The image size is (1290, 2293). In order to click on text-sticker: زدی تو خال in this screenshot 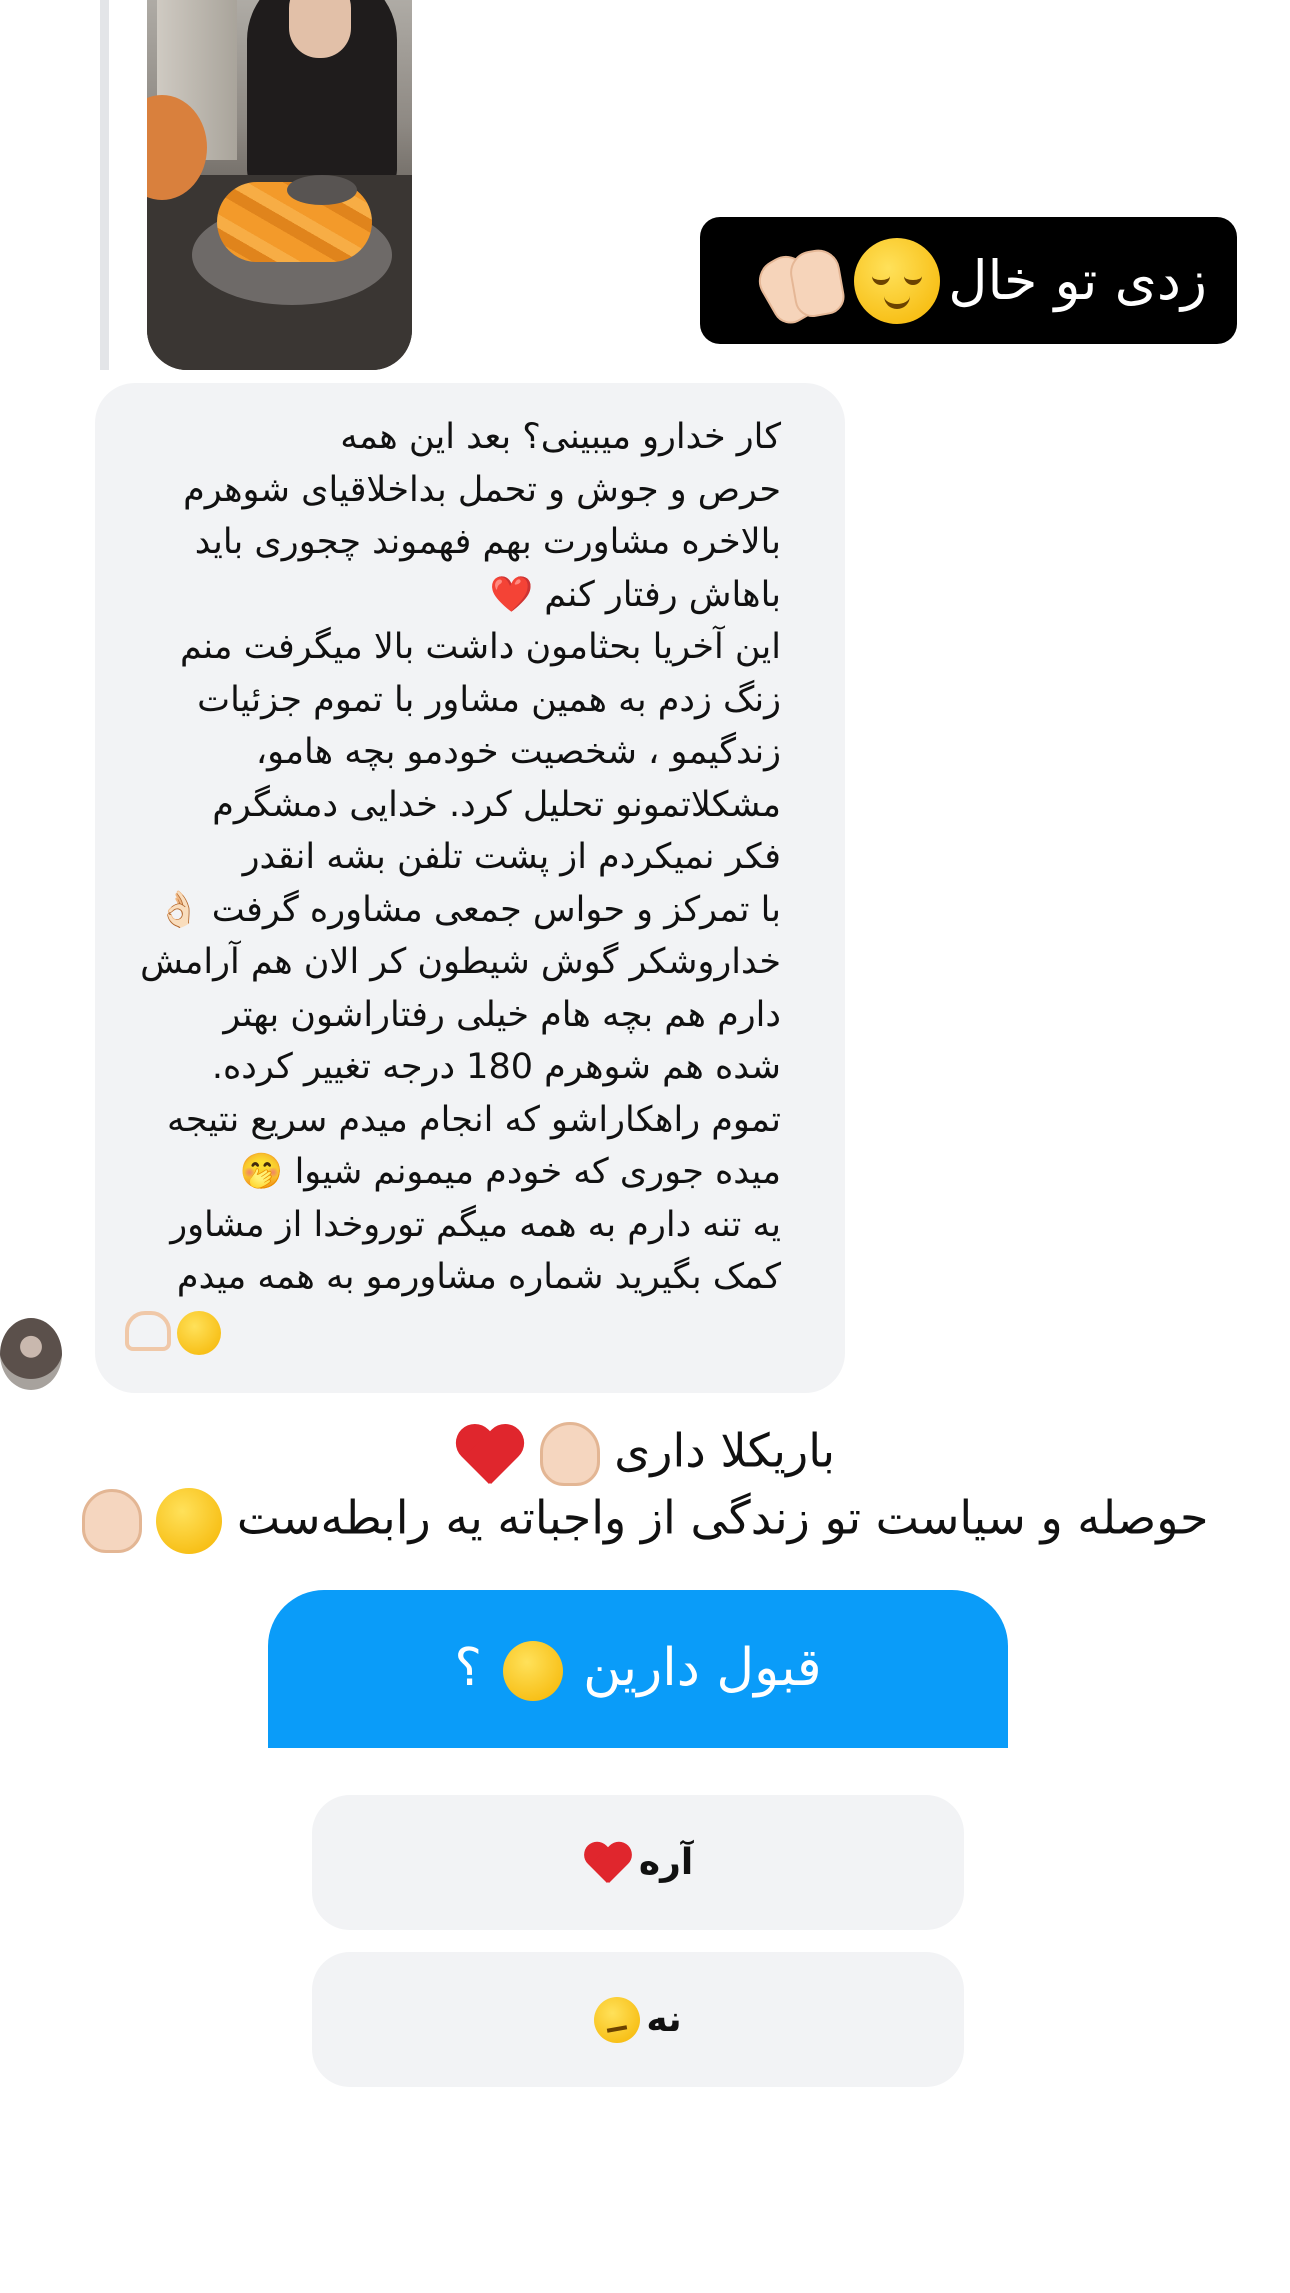, I will do `click(968, 280)`.